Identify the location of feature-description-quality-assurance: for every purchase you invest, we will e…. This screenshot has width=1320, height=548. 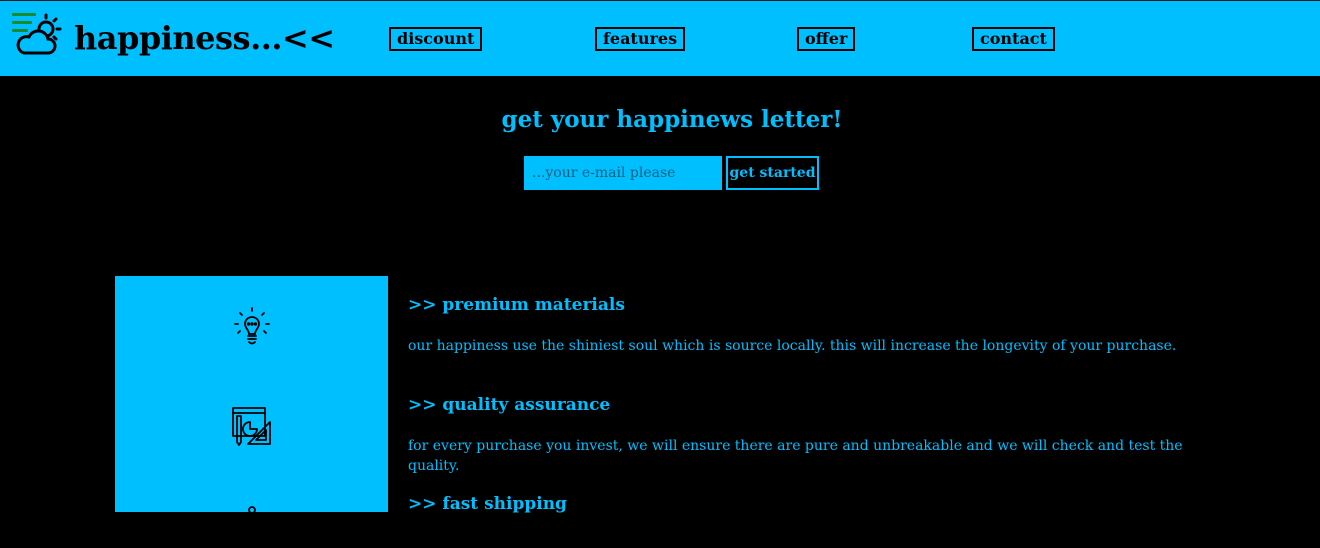
(795, 456).